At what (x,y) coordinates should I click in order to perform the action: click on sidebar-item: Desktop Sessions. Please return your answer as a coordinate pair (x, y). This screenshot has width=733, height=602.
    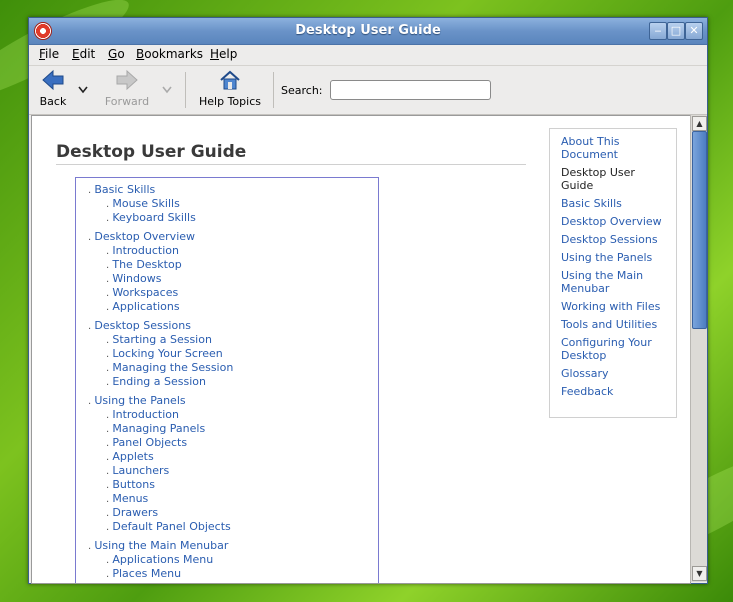
    Looking at the image, I should click on (617, 239).